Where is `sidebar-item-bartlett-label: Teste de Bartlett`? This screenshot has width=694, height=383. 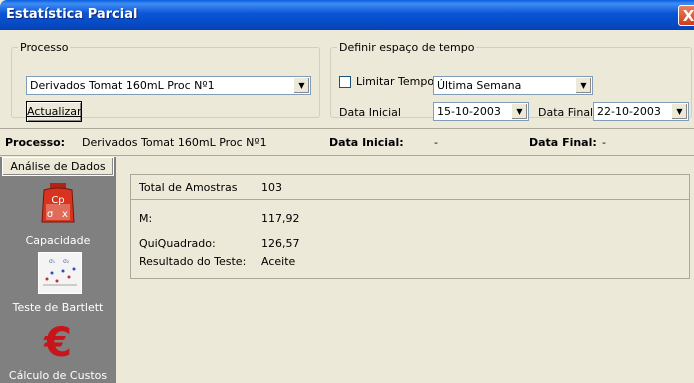
sidebar-item-bartlett-label: Teste de Bartlett is located at coordinates (58, 307).